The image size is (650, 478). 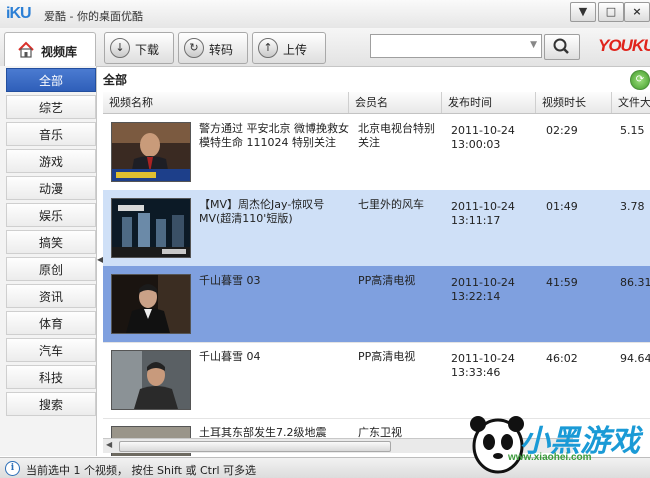 What do you see at coordinates (262, 211) in the screenshot?
I see `video-title: 【MV】周杰伦Jay-惊叹号MV(超清110'短版)` at bounding box center [262, 211].